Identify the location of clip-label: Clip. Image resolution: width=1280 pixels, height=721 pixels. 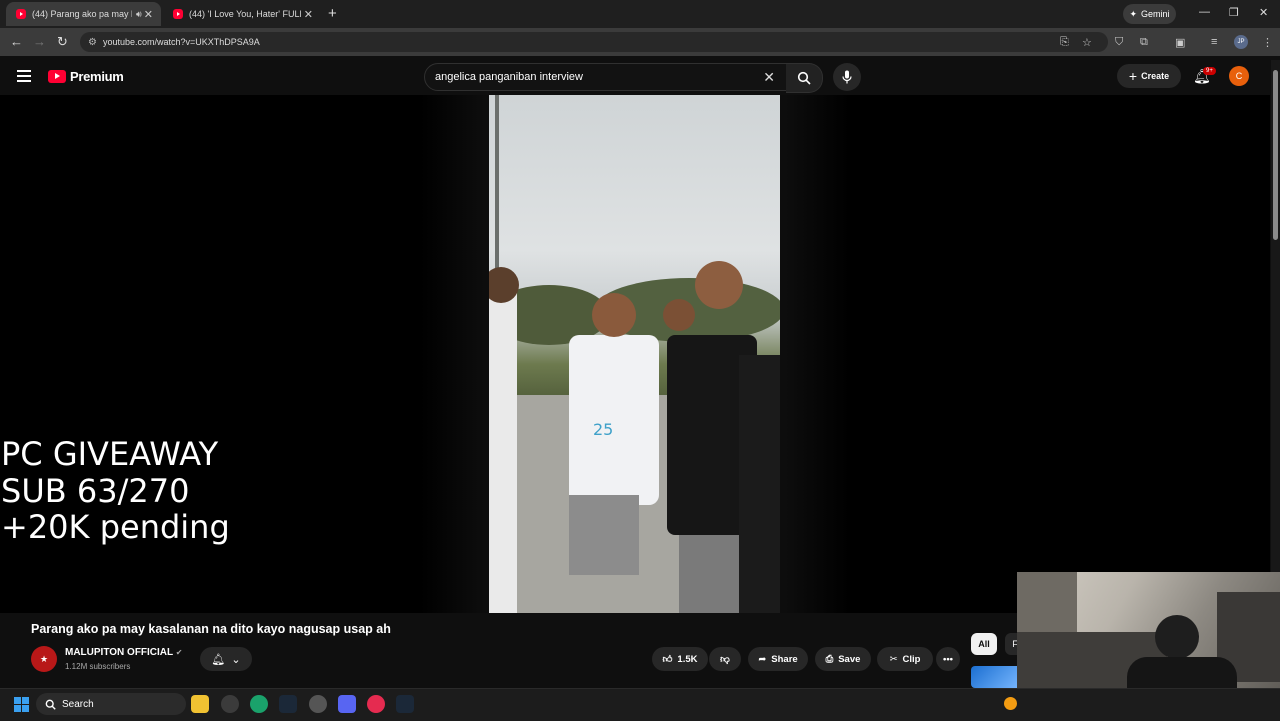
(911, 659).